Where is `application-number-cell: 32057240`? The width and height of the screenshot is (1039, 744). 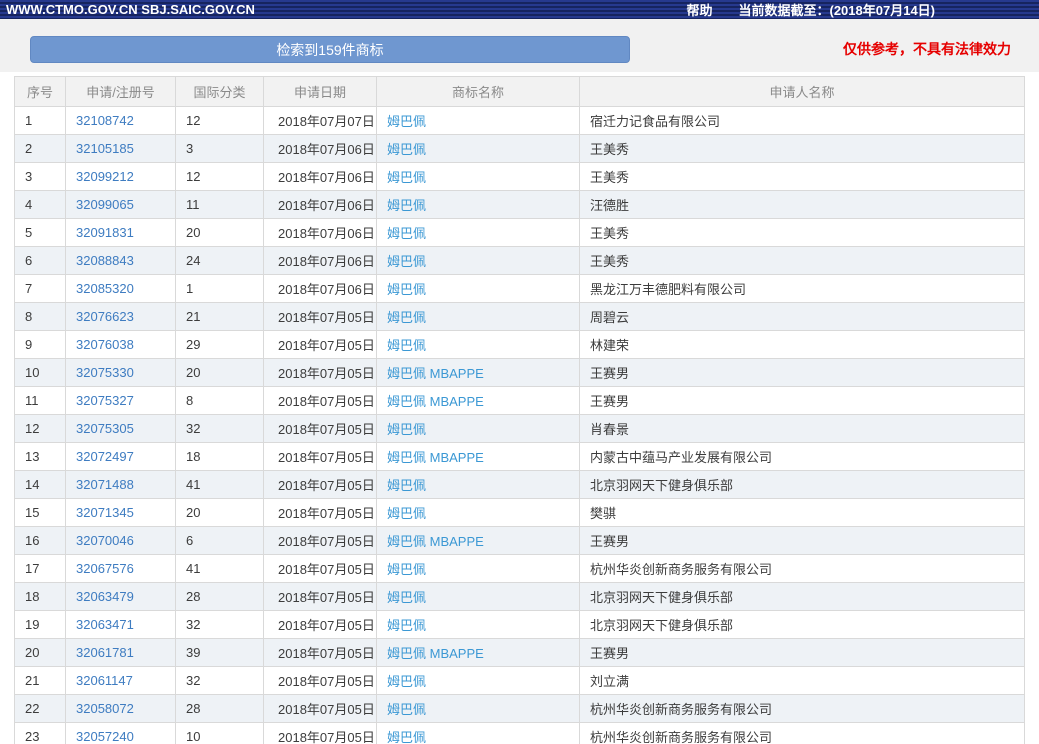
application-number-cell: 32057240 is located at coordinates (120, 733).